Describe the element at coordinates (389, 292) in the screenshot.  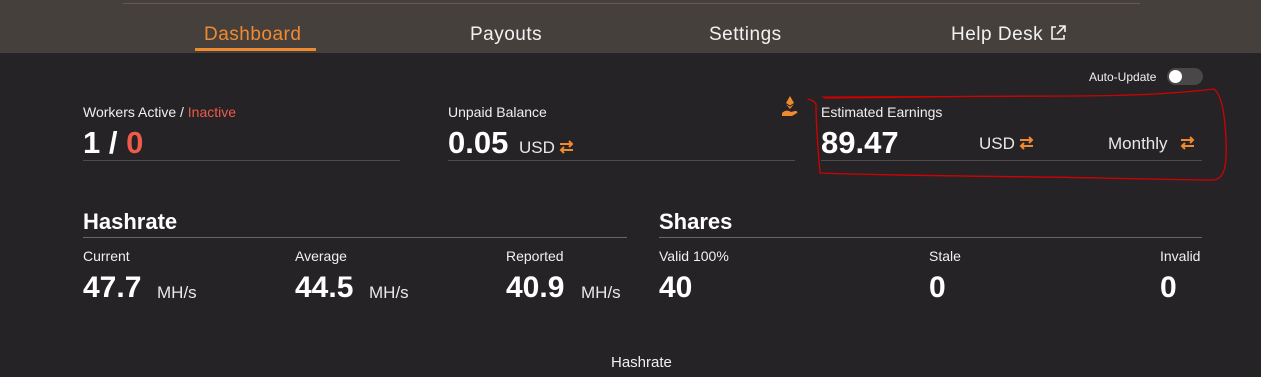
I see `hashrate-average-unit: MH/s` at that location.